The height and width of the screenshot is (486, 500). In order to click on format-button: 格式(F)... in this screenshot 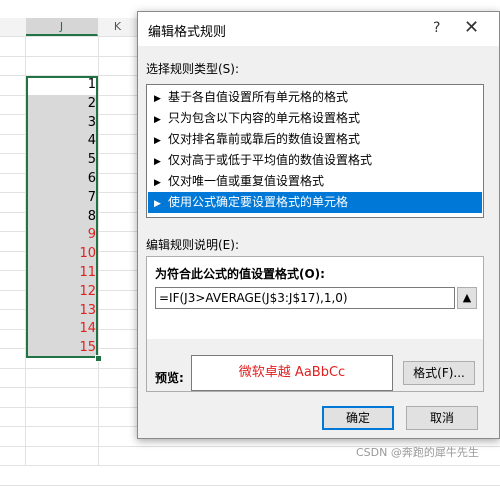, I will do `click(439, 373)`.